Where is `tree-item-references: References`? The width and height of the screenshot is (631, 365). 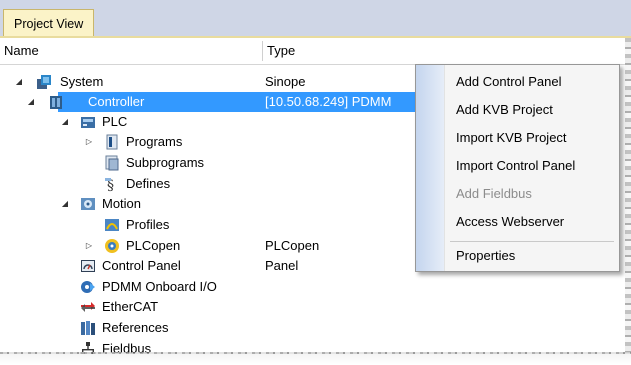 tree-item-references: References is located at coordinates (312, 328).